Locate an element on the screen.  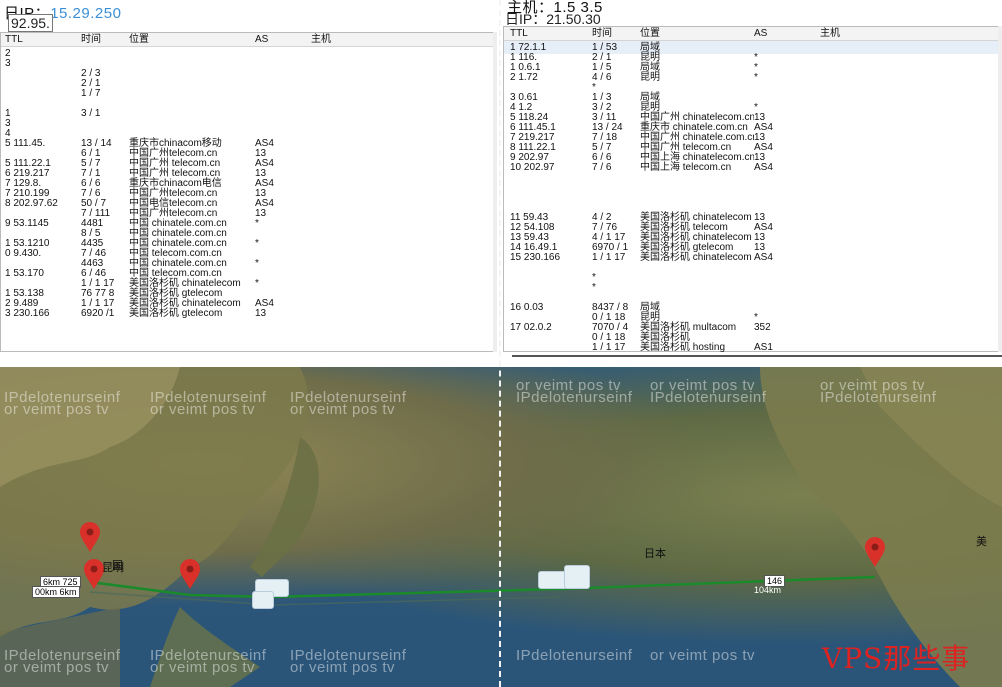
map-place-label: 国 is located at coordinates (117, 566).